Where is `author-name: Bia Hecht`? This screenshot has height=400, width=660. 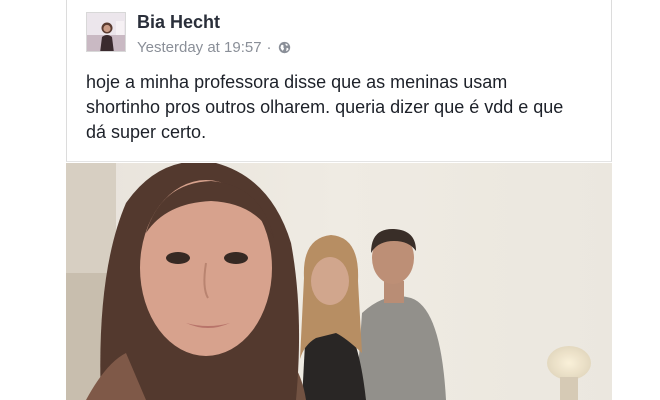
author-name: Bia Hecht is located at coordinates (178, 22).